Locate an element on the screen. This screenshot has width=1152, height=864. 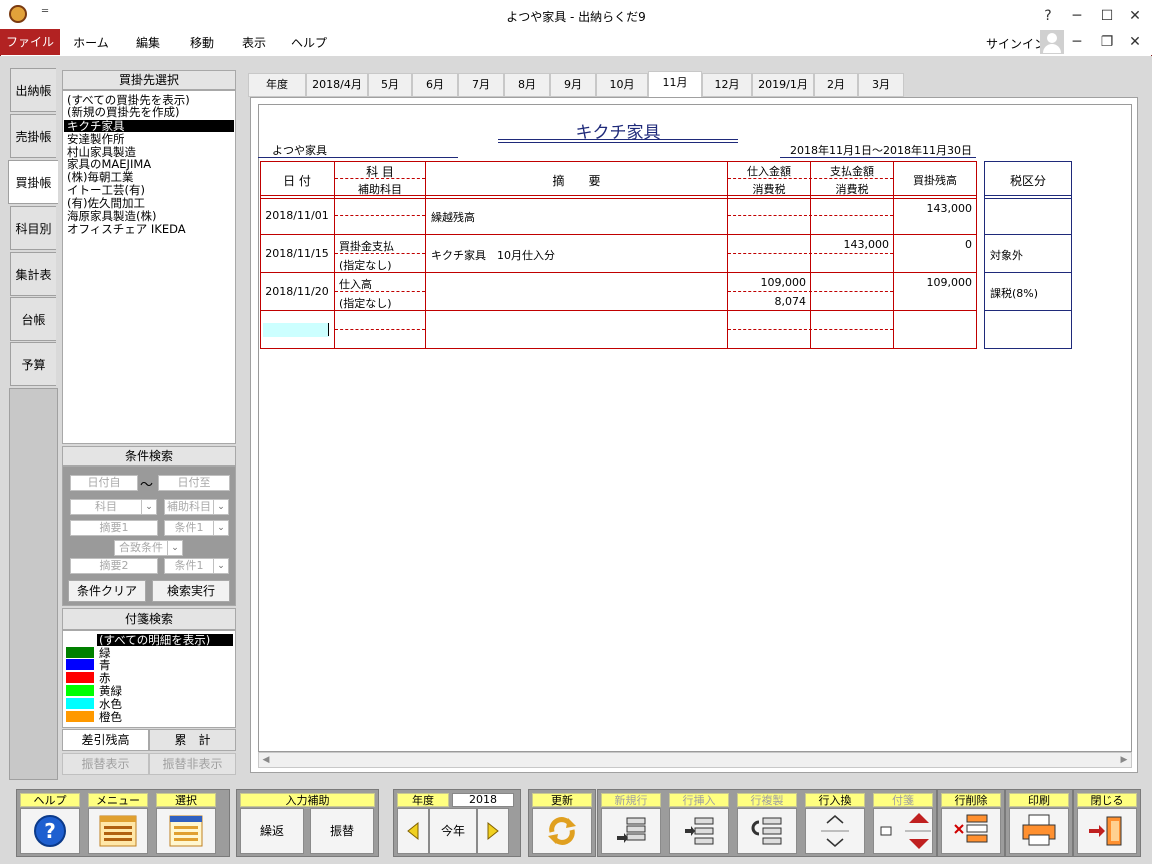
tab-balance: 差引残高 is located at coordinates (105, 740).